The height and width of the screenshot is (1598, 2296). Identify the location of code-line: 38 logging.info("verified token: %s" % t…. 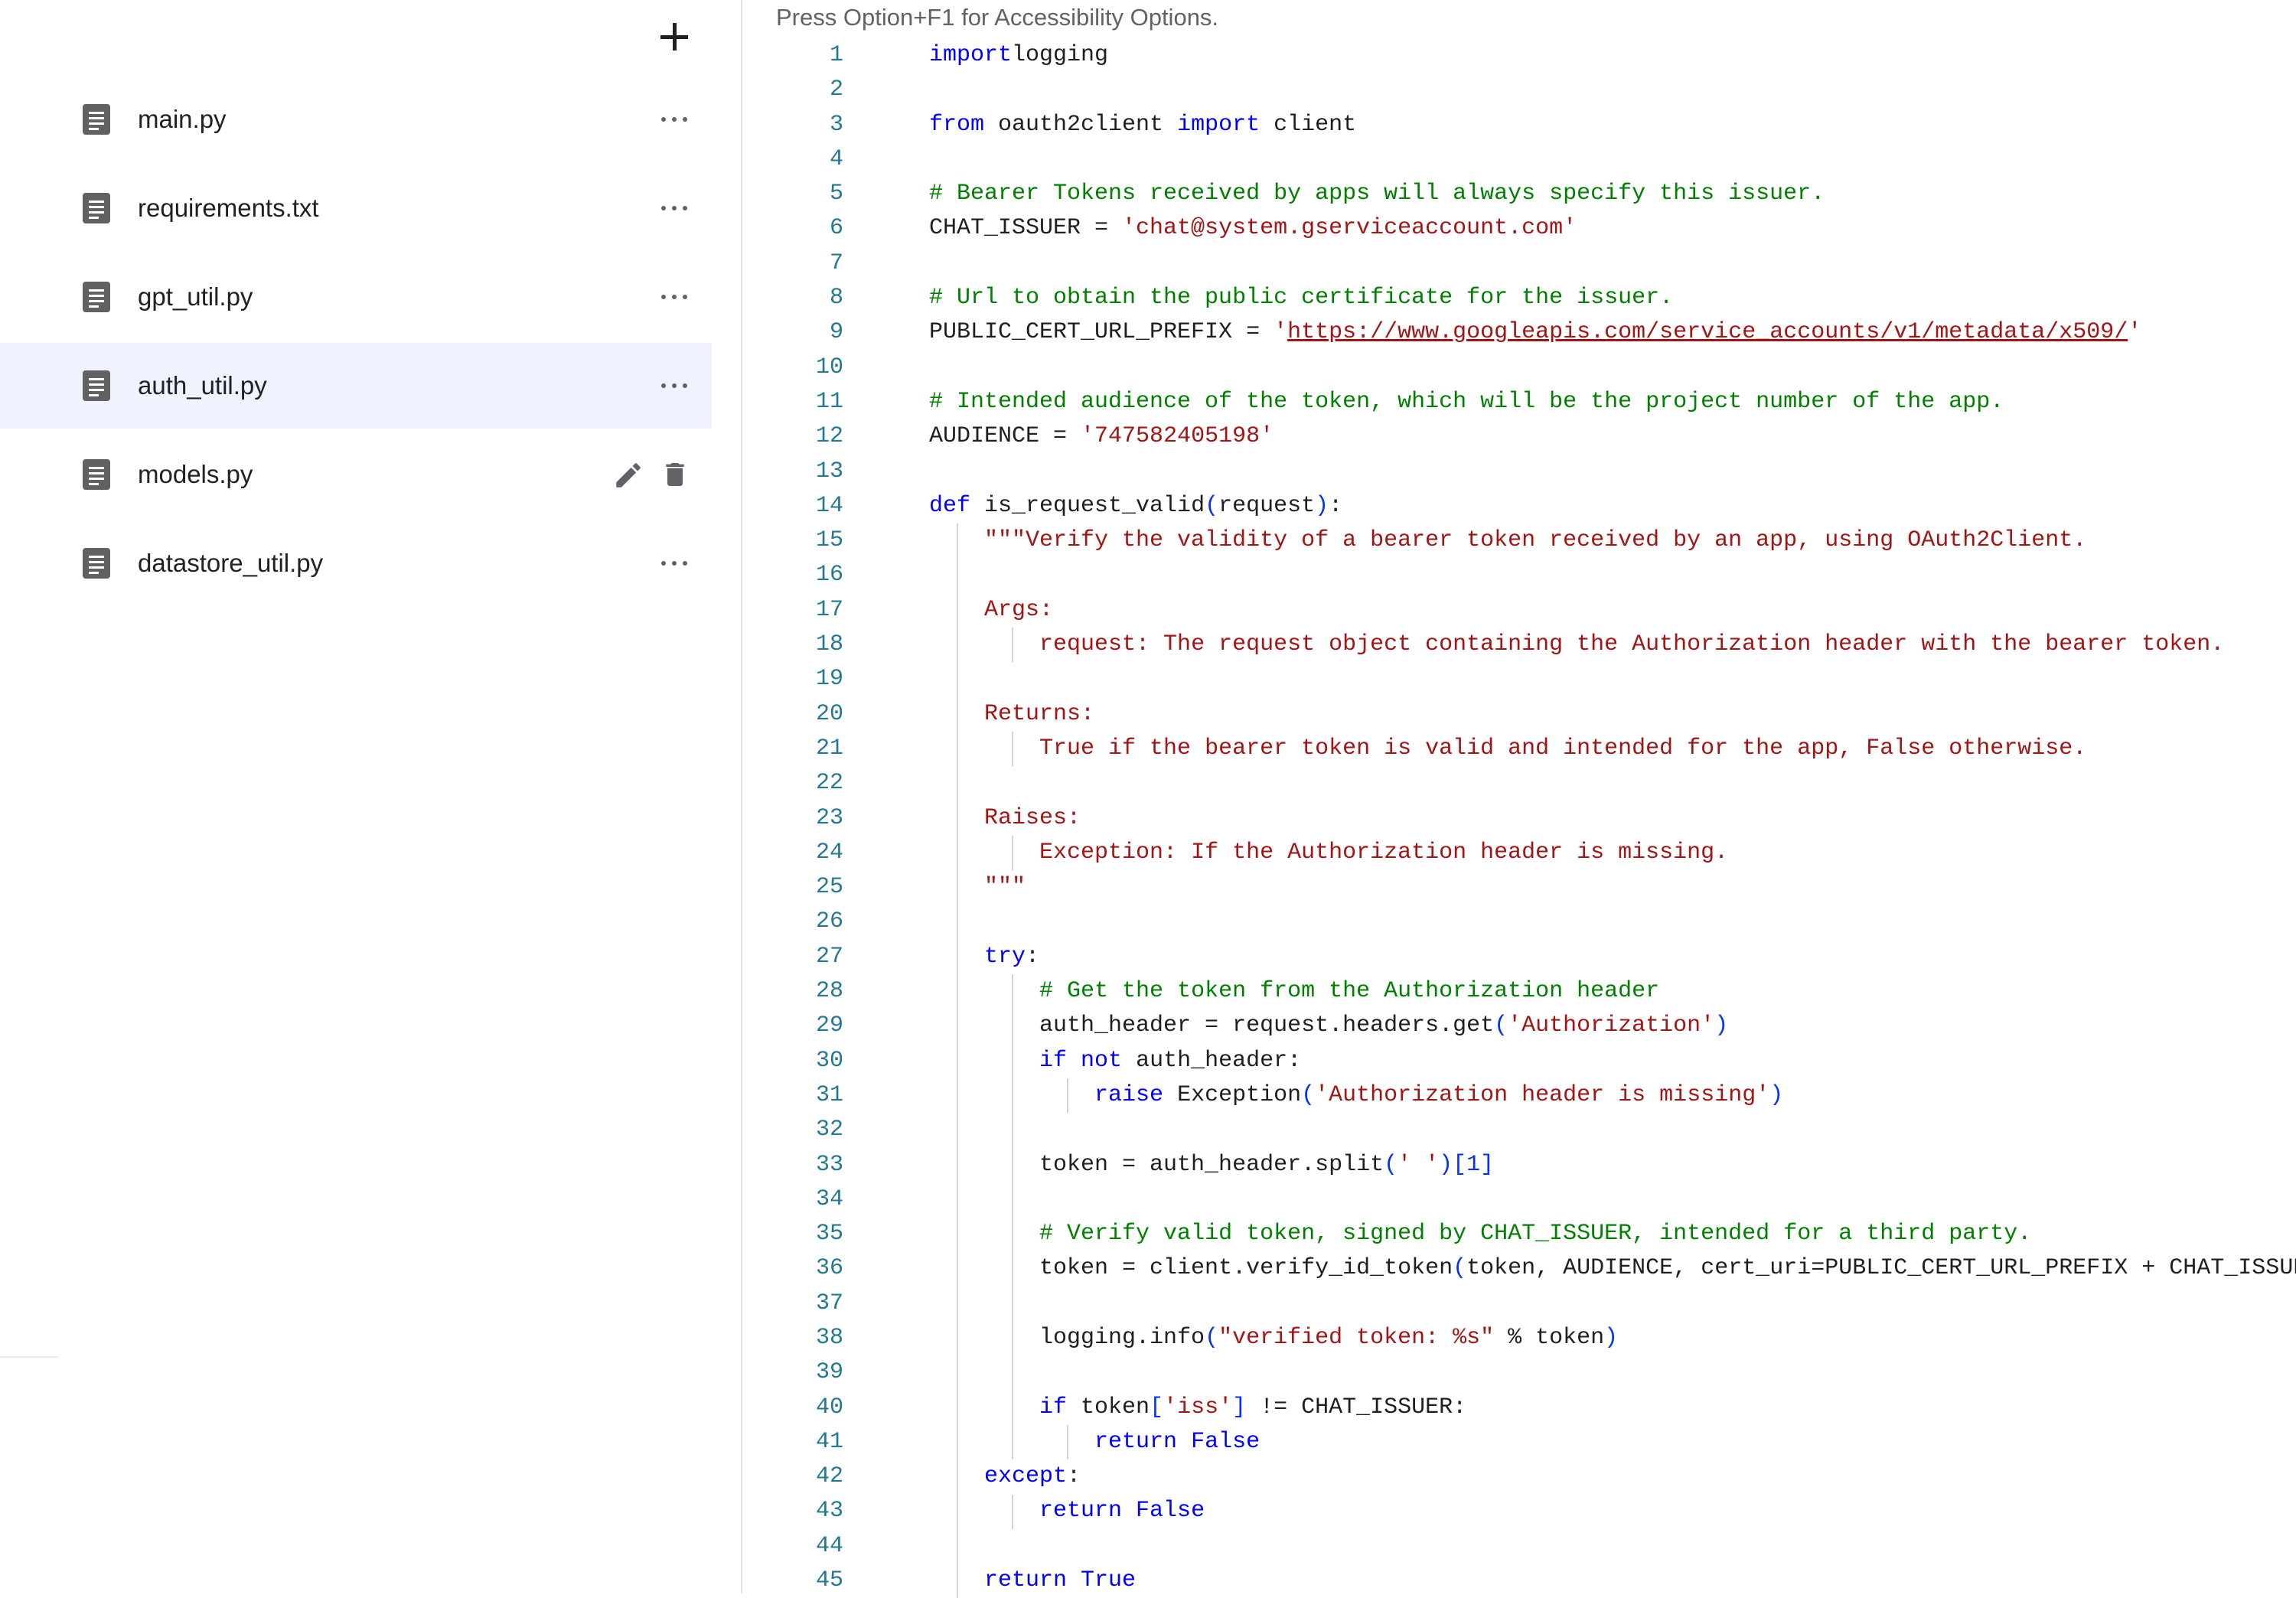
(1520, 1338).